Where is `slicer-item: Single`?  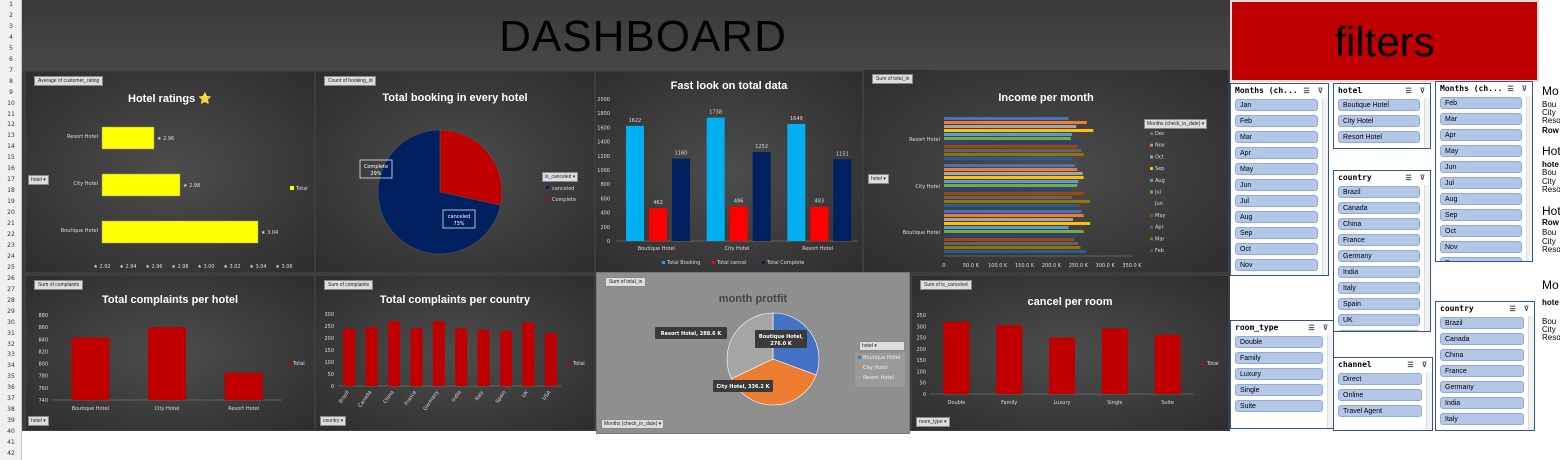
slicer-item: Single is located at coordinates (1279, 390).